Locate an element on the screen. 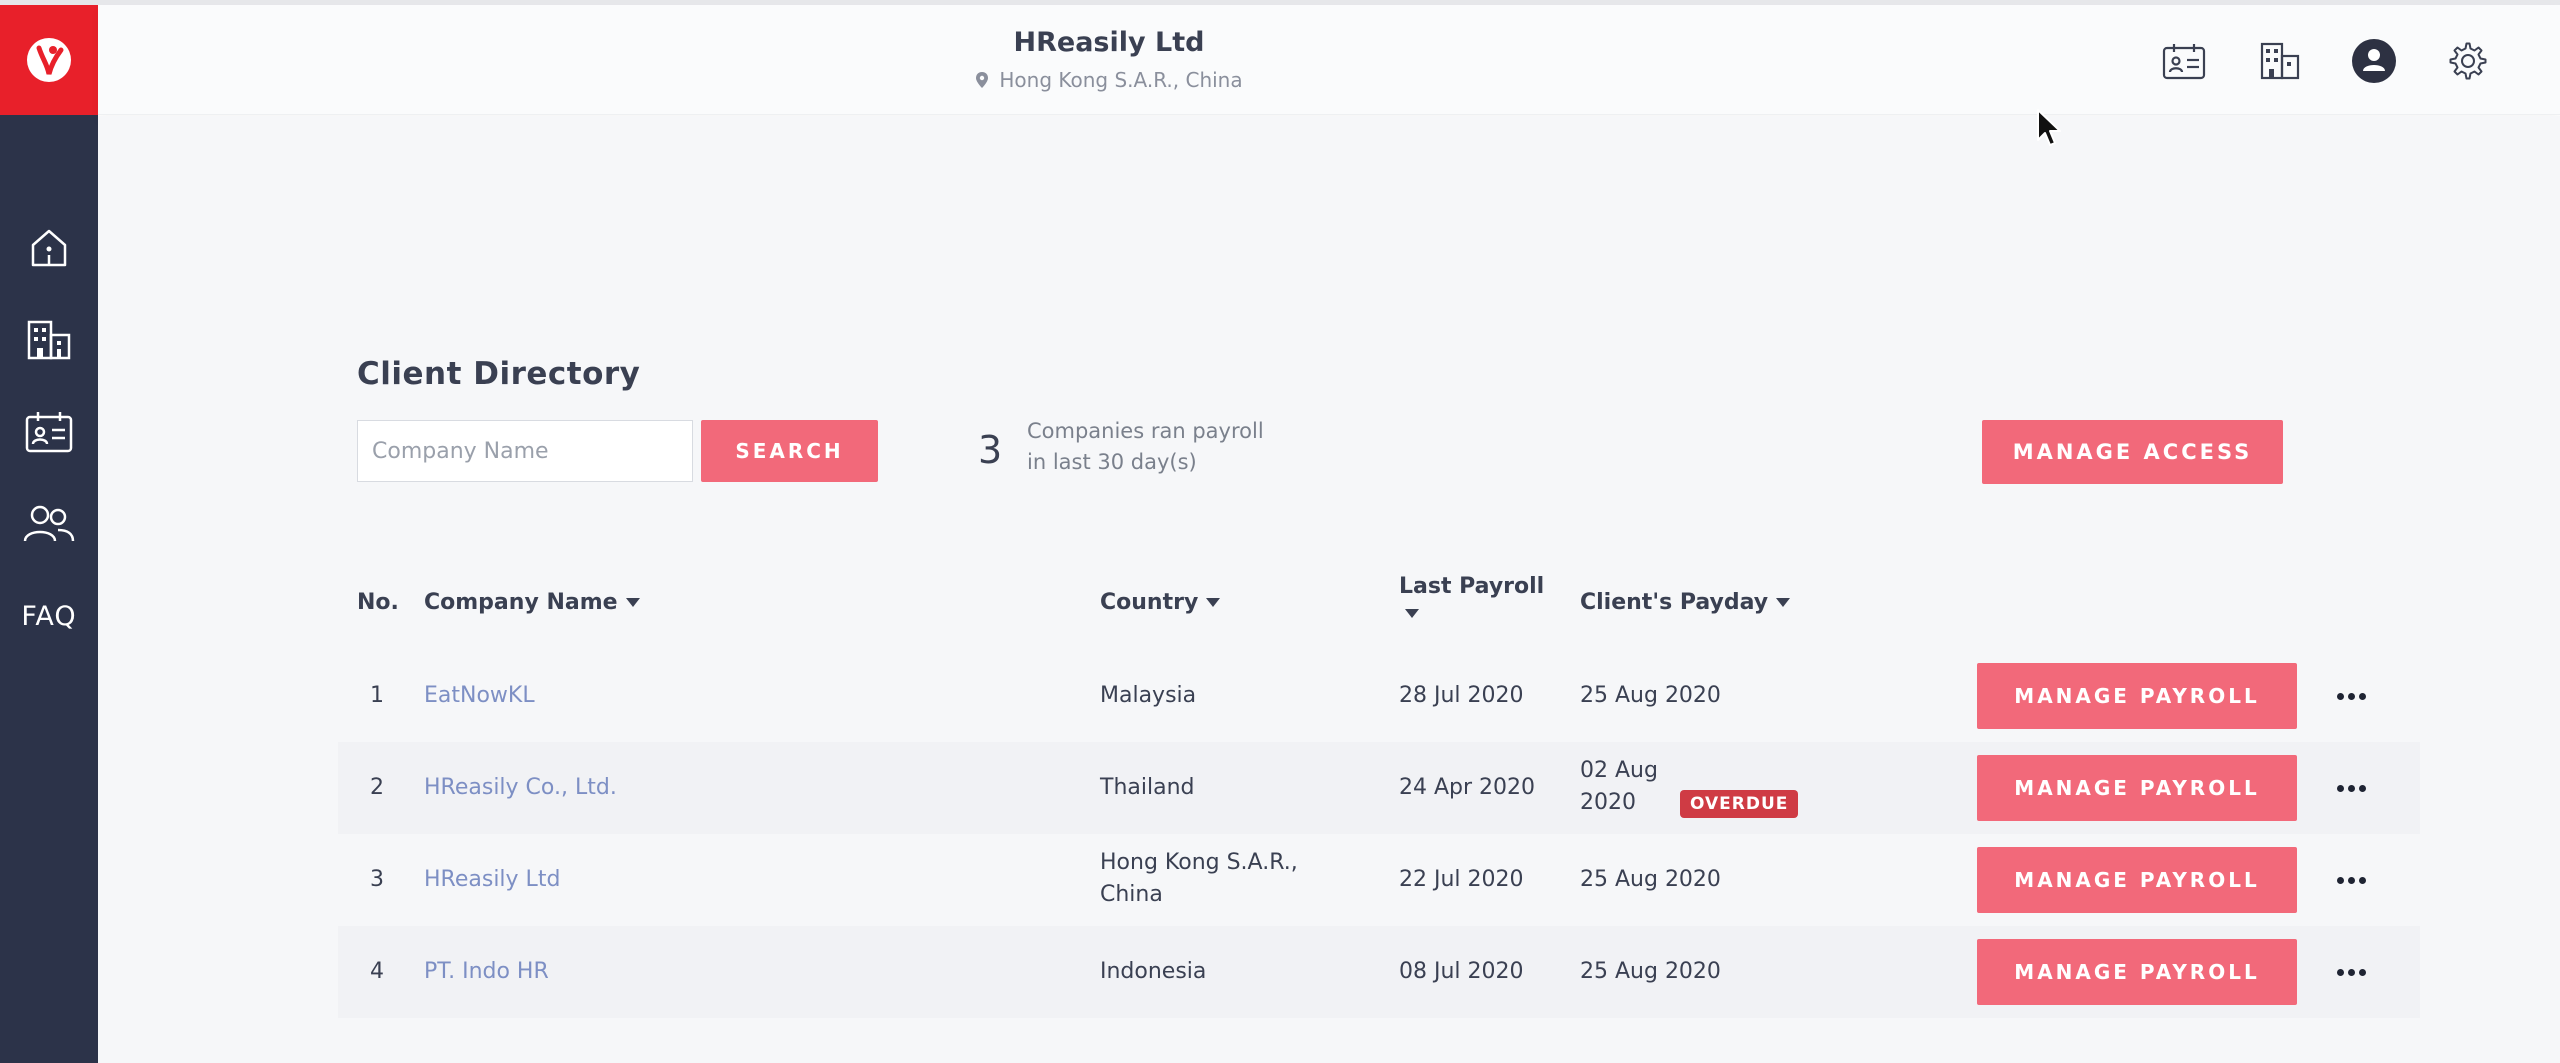 The image size is (2560, 1063). company-link: PT. Indo HR is located at coordinates (486, 972).